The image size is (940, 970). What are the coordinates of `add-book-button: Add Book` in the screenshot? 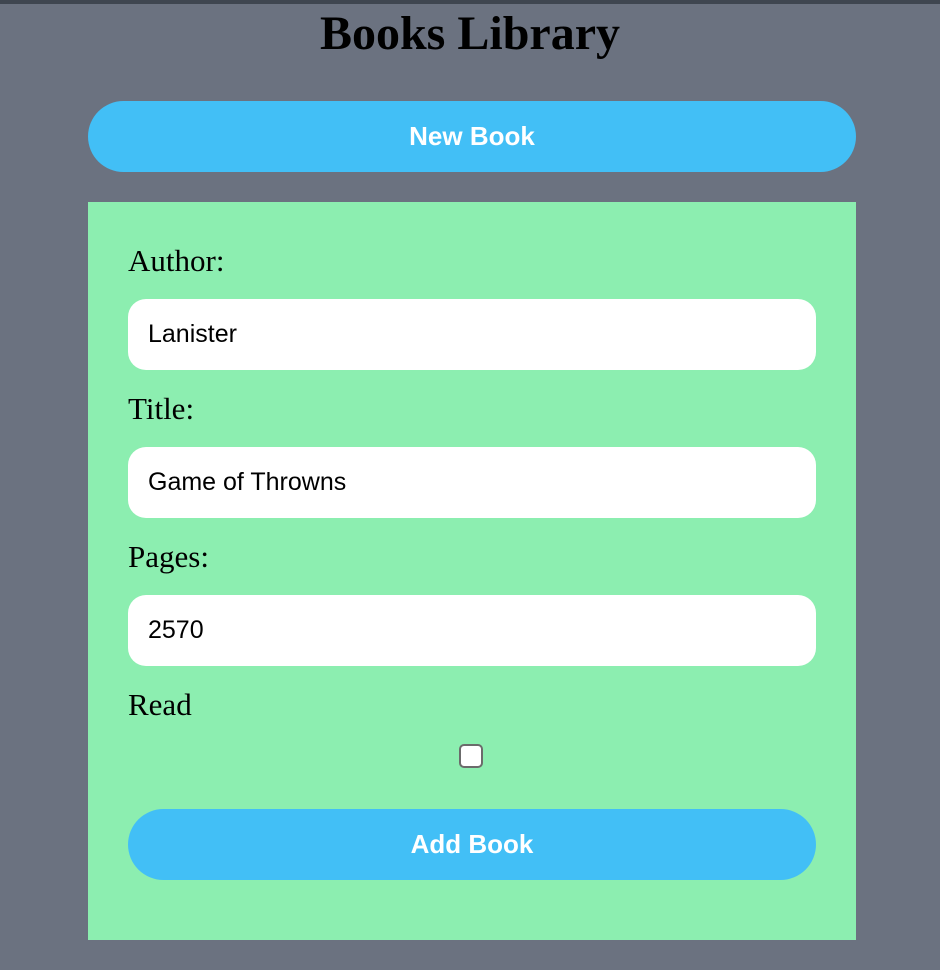 It's located at (472, 844).